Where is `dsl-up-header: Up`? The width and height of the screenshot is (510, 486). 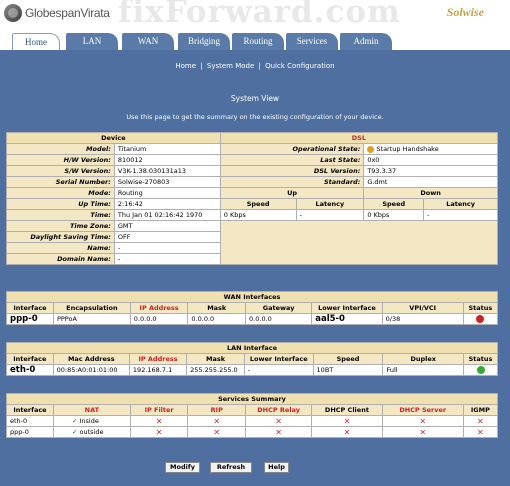 dsl-up-header: Up is located at coordinates (292, 193).